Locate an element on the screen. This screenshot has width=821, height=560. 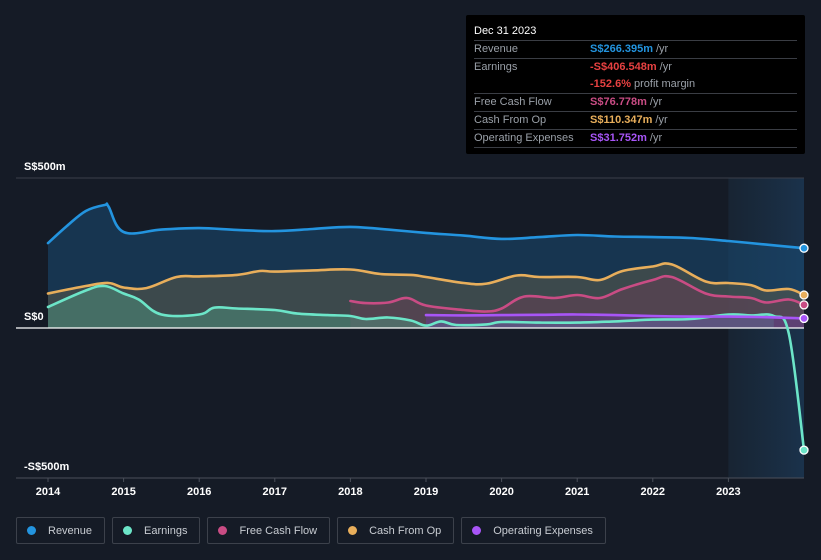
endpoint-operating-expenses is located at coordinates (804, 318).